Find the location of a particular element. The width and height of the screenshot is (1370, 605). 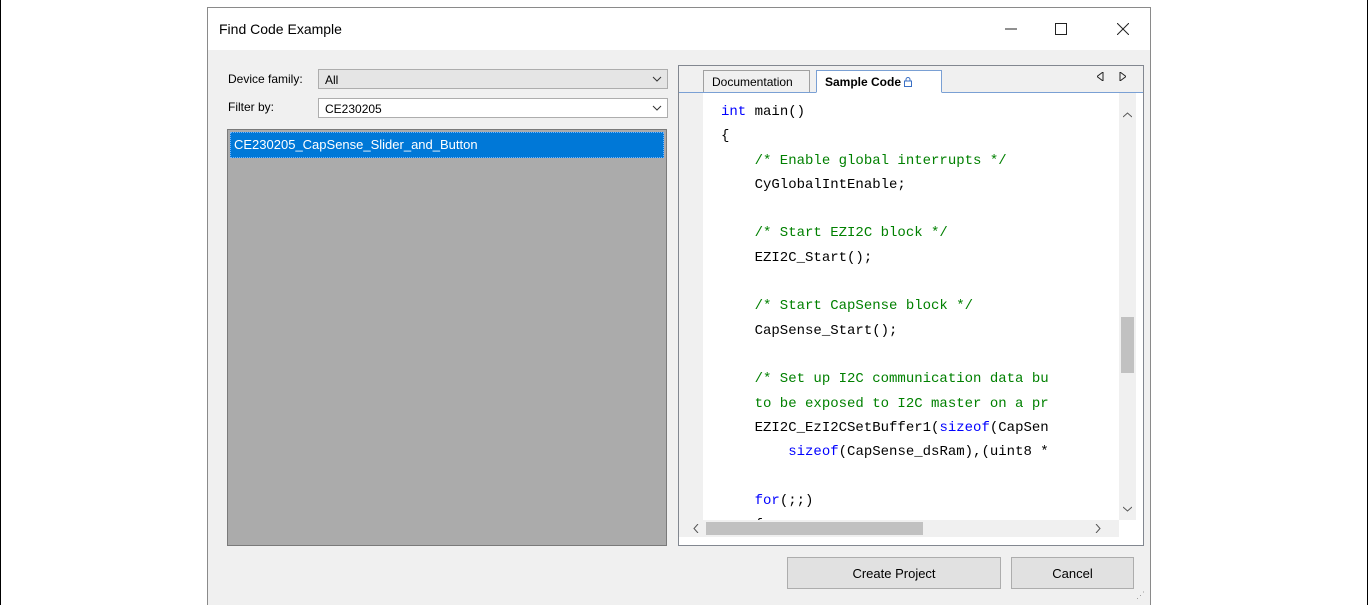

device-family-value: All is located at coordinates (332, 80).